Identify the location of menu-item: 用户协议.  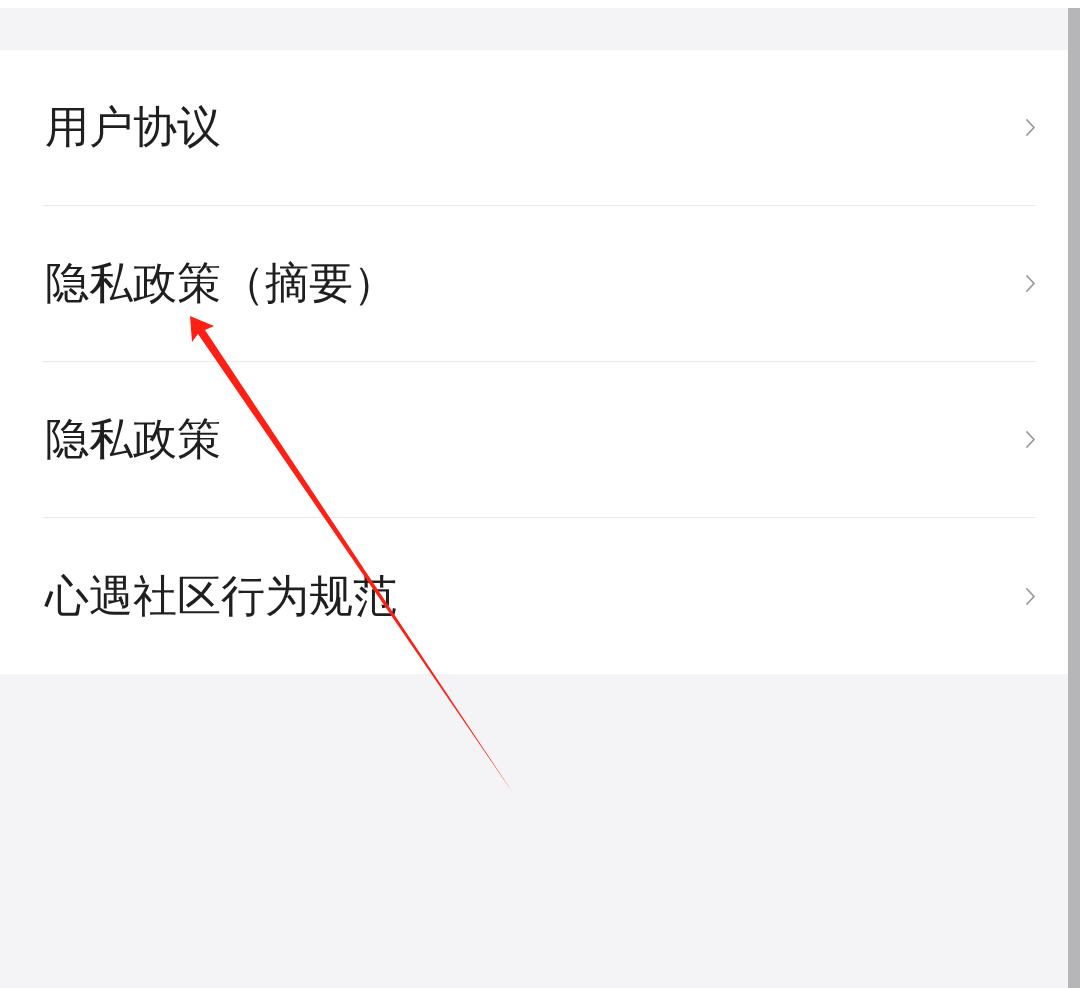
(539, 128).